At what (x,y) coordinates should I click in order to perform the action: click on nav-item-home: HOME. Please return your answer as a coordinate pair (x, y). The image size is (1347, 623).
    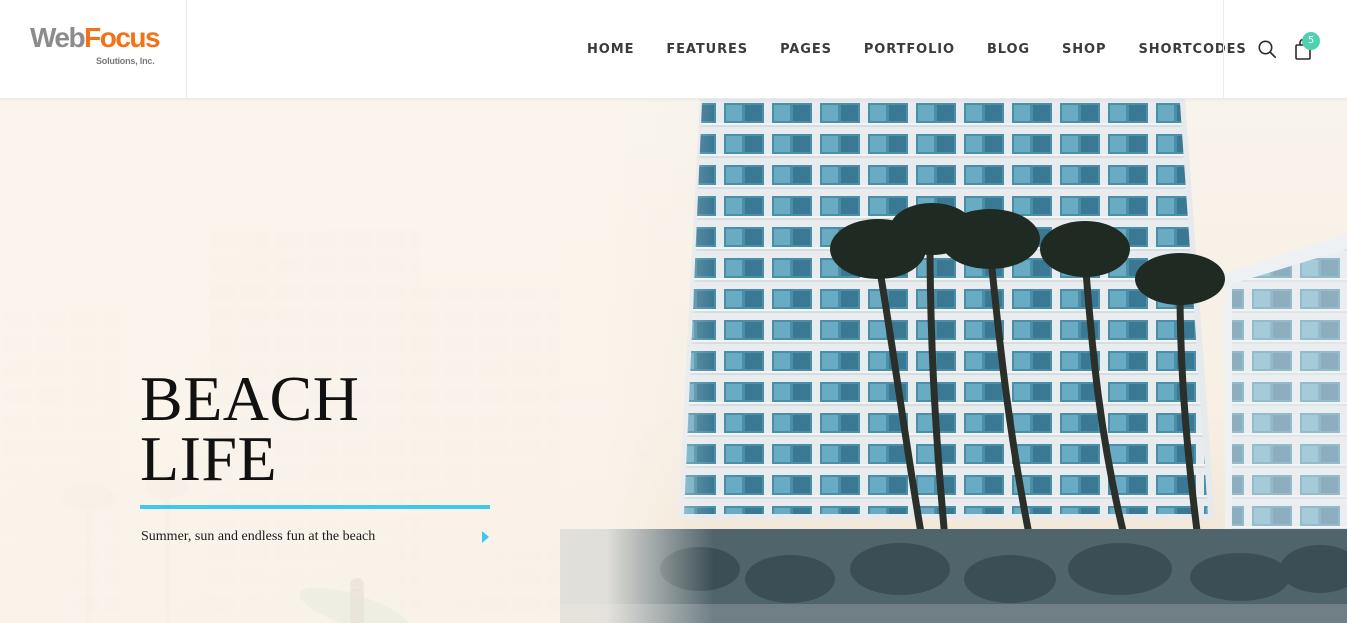
    Looking at the image, I should click on (610, 49).